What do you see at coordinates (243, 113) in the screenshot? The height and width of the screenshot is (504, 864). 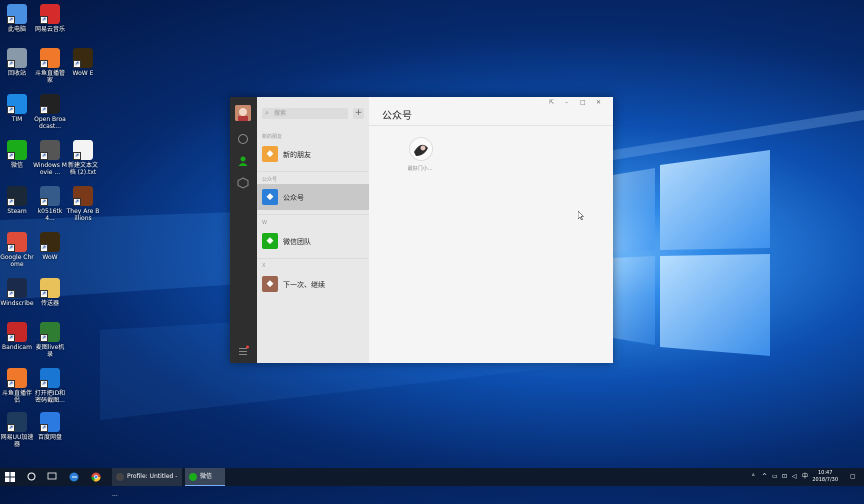 I see `user-avatar` at bounding box center [243, 113].